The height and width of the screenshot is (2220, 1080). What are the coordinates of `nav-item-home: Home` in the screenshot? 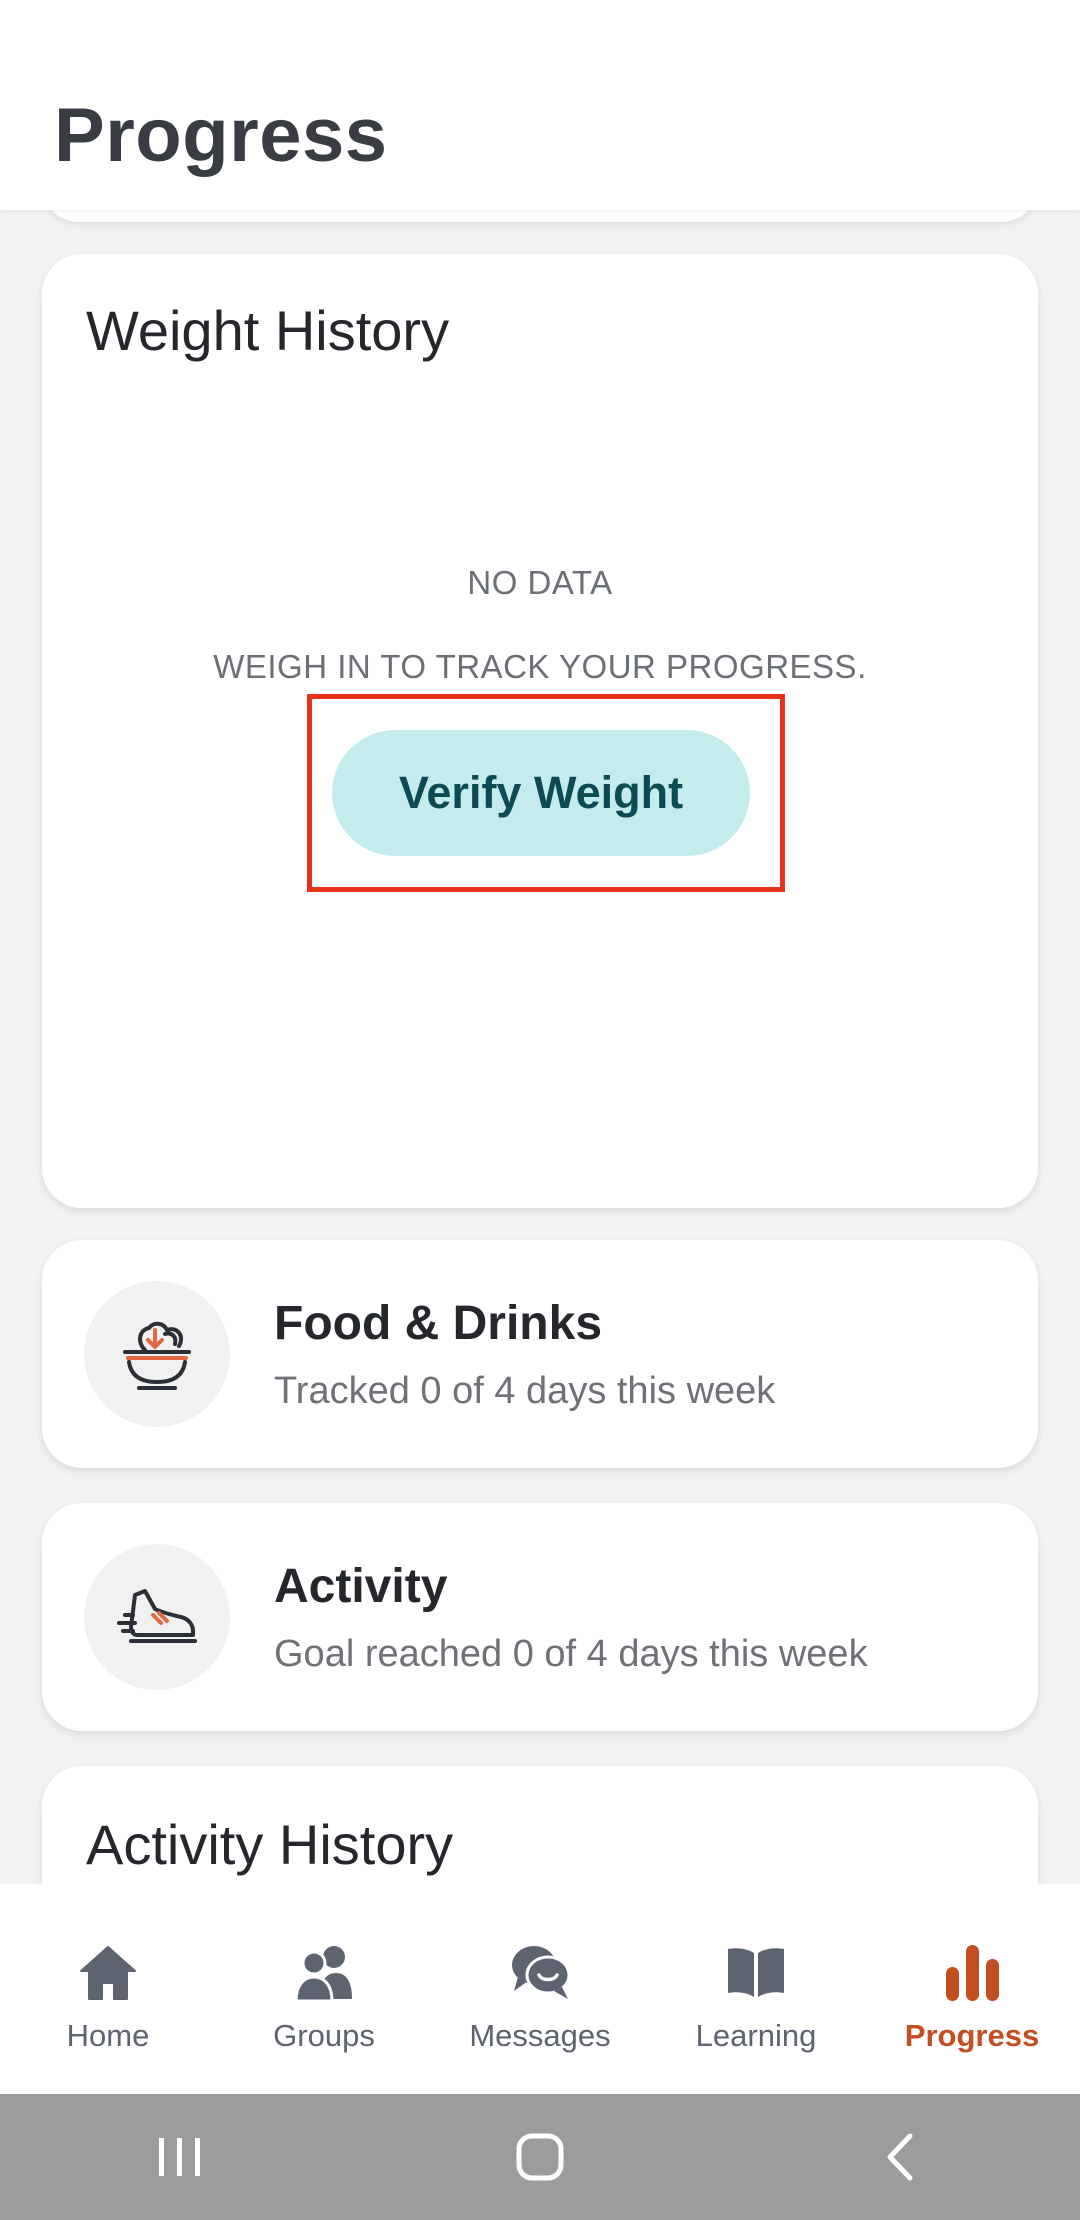 It's located at (108, 1989).